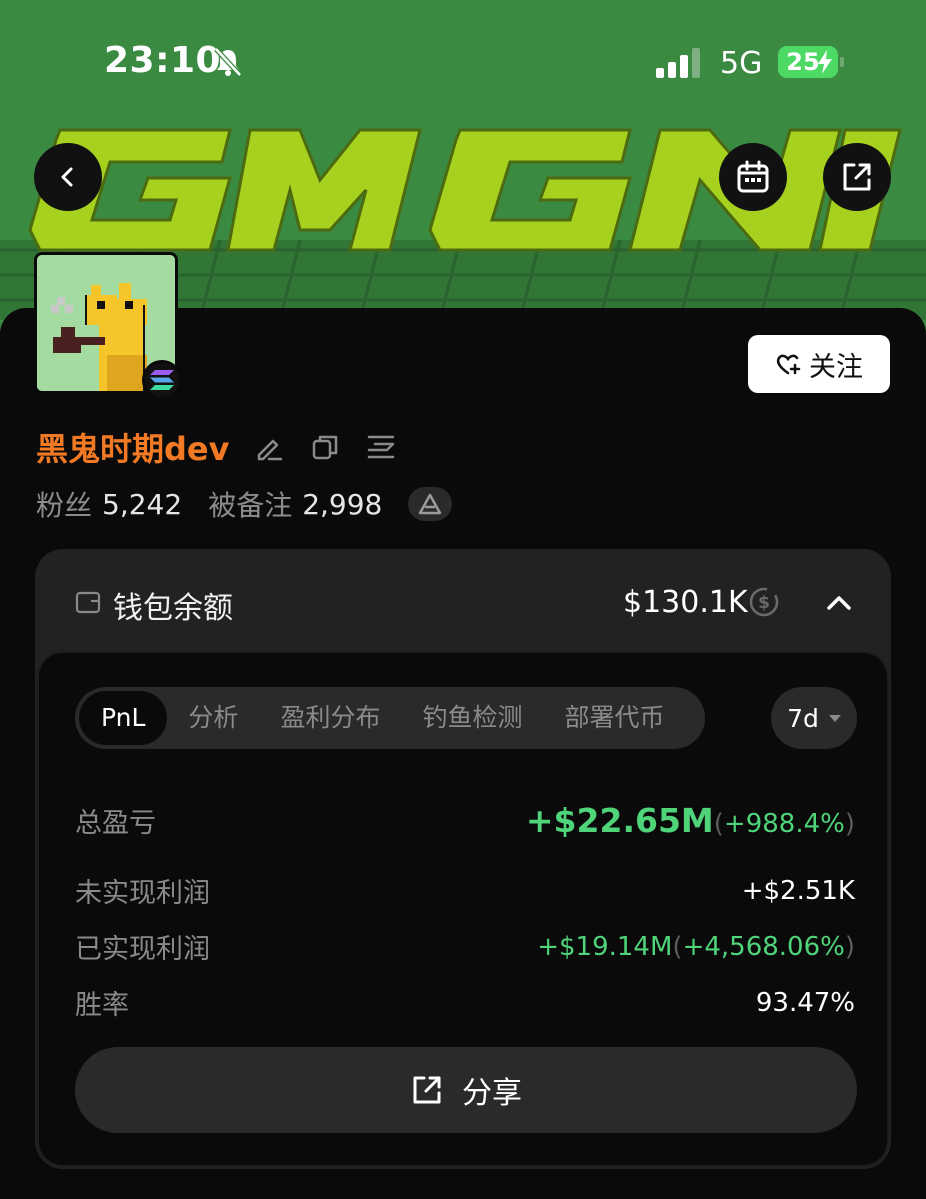 The width and height of the screenshot is (926, 1199). I want to click on total-pnl-percent: +988.4%, so click(784, 824).